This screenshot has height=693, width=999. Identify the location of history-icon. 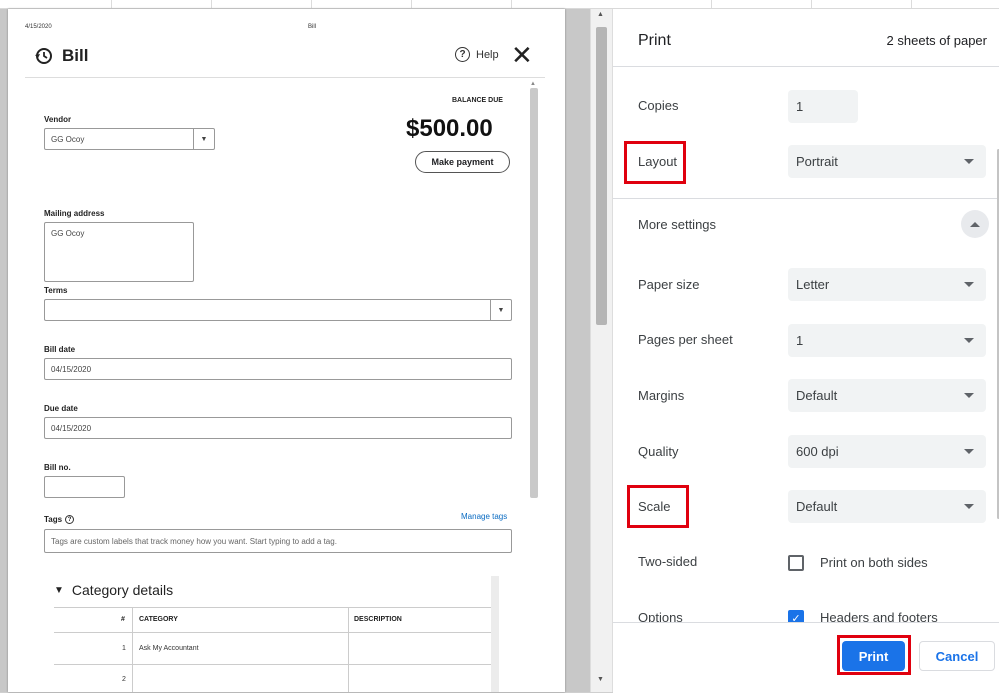
(43, 56).